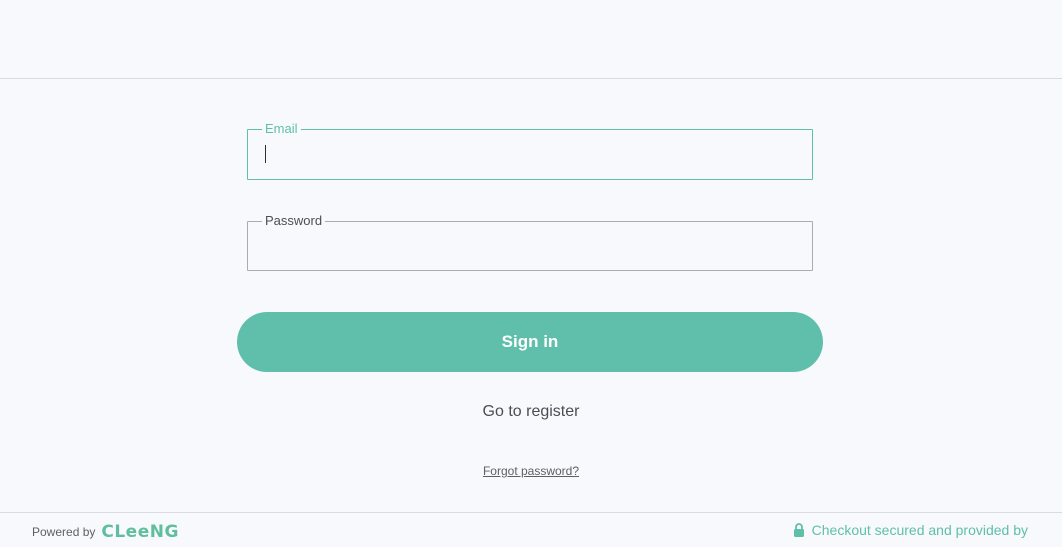 The width and height of the screenshot is (1062, 547). I want to click on password-input, so click(530, 246).